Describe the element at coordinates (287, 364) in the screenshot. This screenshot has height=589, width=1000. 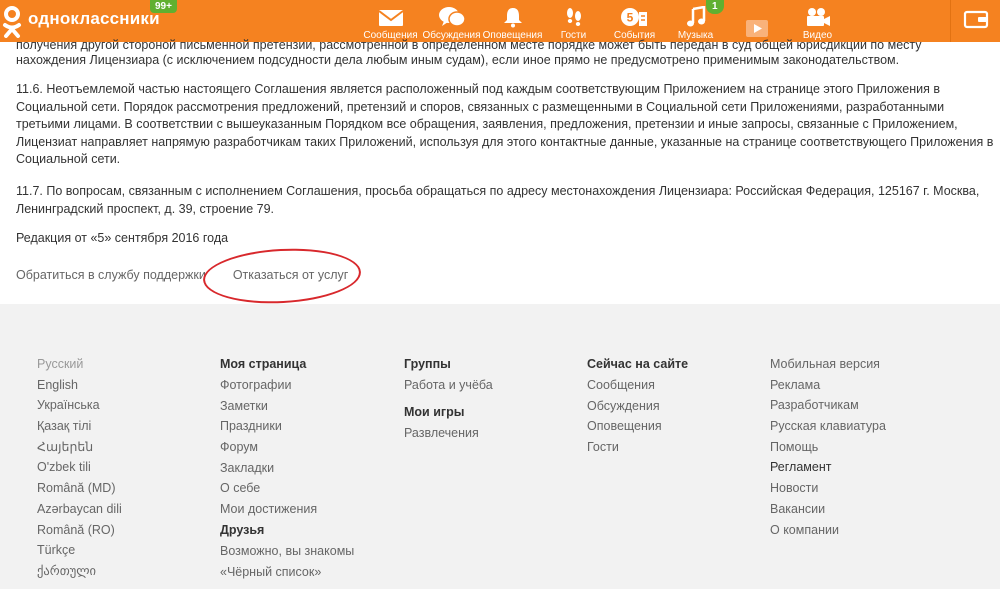
I see `footer-heading-my-page: Моя страница` at that location.